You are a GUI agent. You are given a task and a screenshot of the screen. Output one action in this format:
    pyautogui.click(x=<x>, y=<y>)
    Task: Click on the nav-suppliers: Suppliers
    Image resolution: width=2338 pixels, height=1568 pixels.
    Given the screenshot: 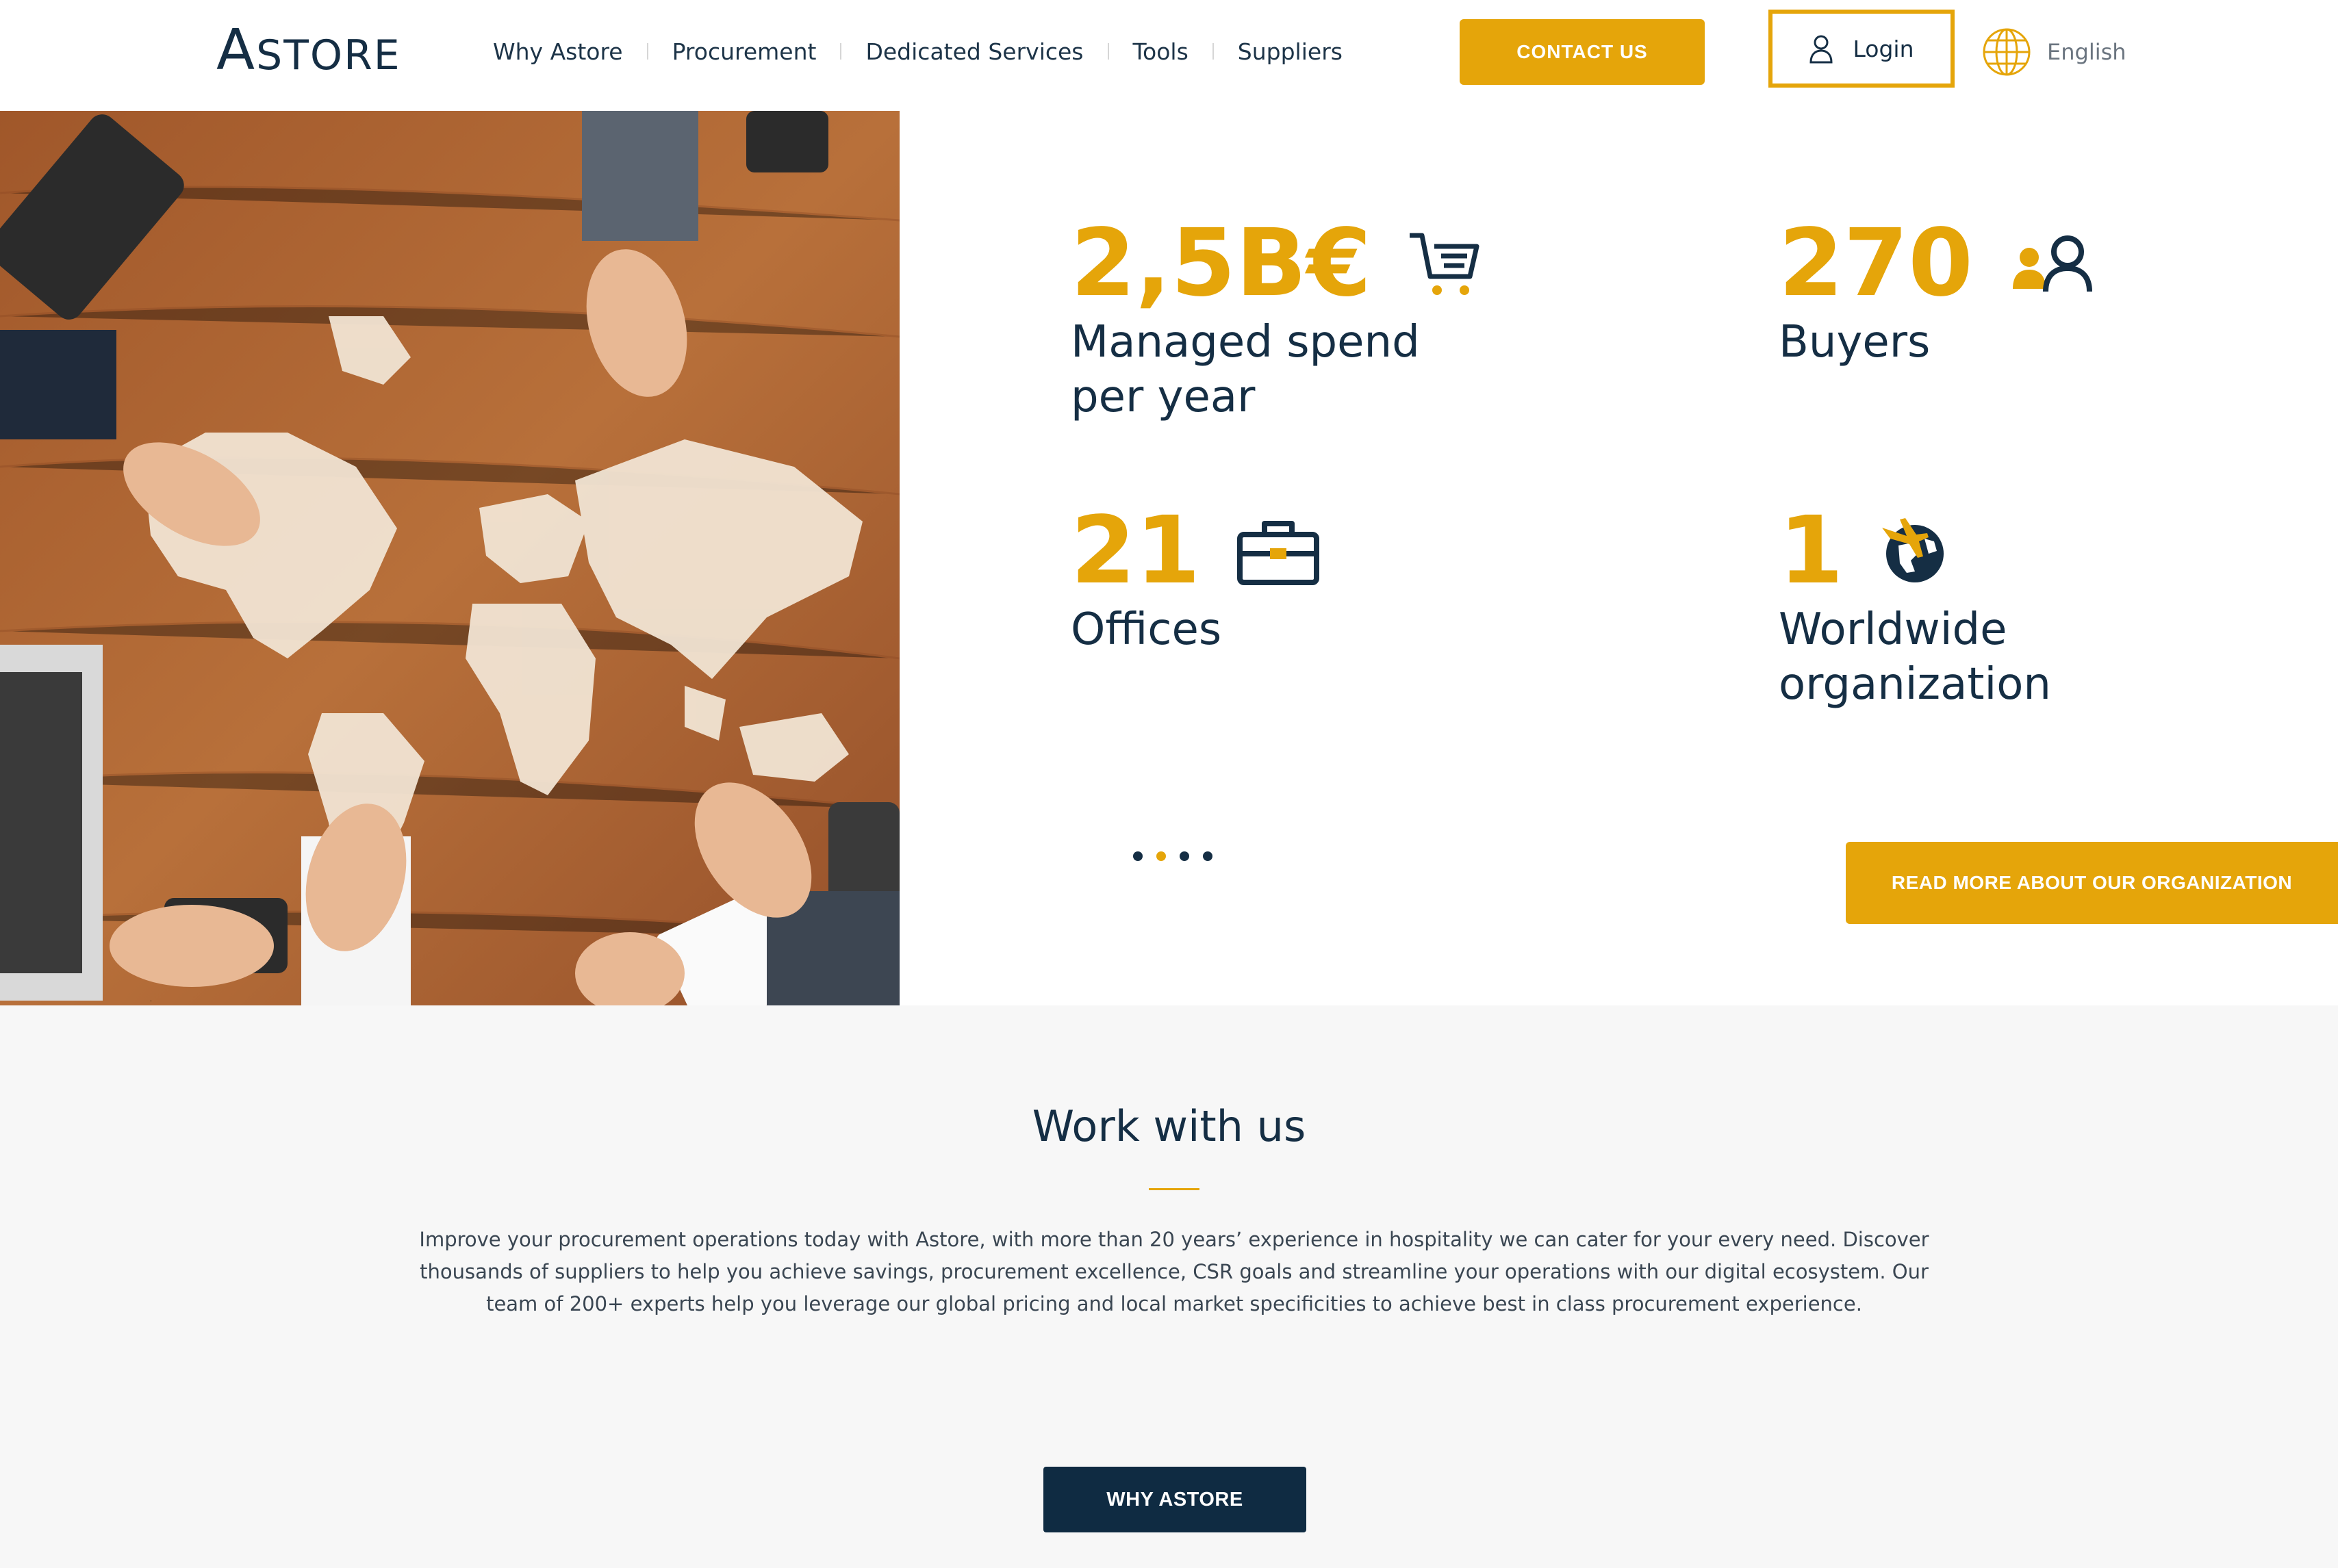 What is the action you would take?
    pyautogui.click(x=1290, y=51)
    